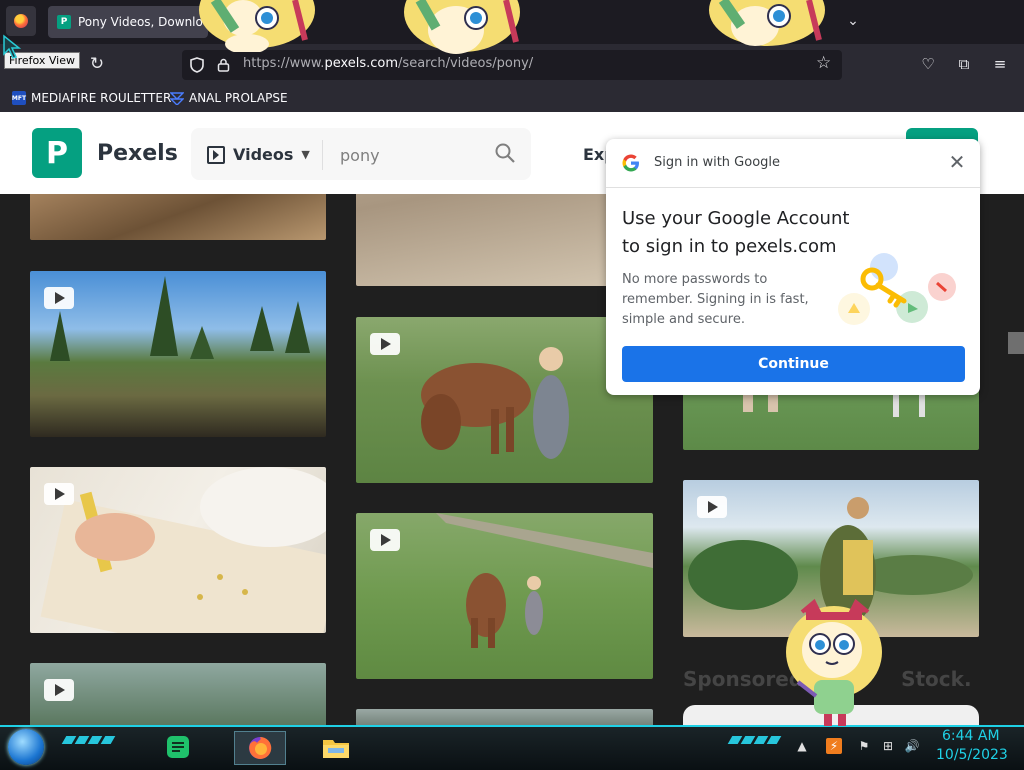 The image size is (1024, 770). I want to click on bookmark-mediafire-rouletter: MFT MEDIAFIRE ROULETTER, so click(91, 98).